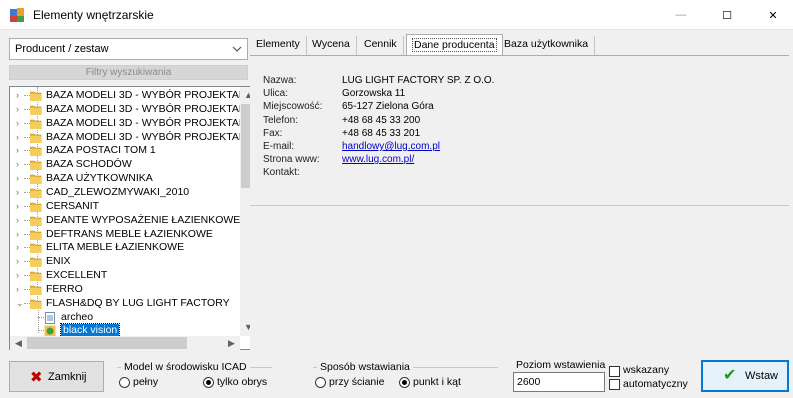 The height and width of the screenshot is (398, 793). I want to click on title-bar: Elementy wnętrzarskie — ☐ ✕, so click(396, 15).